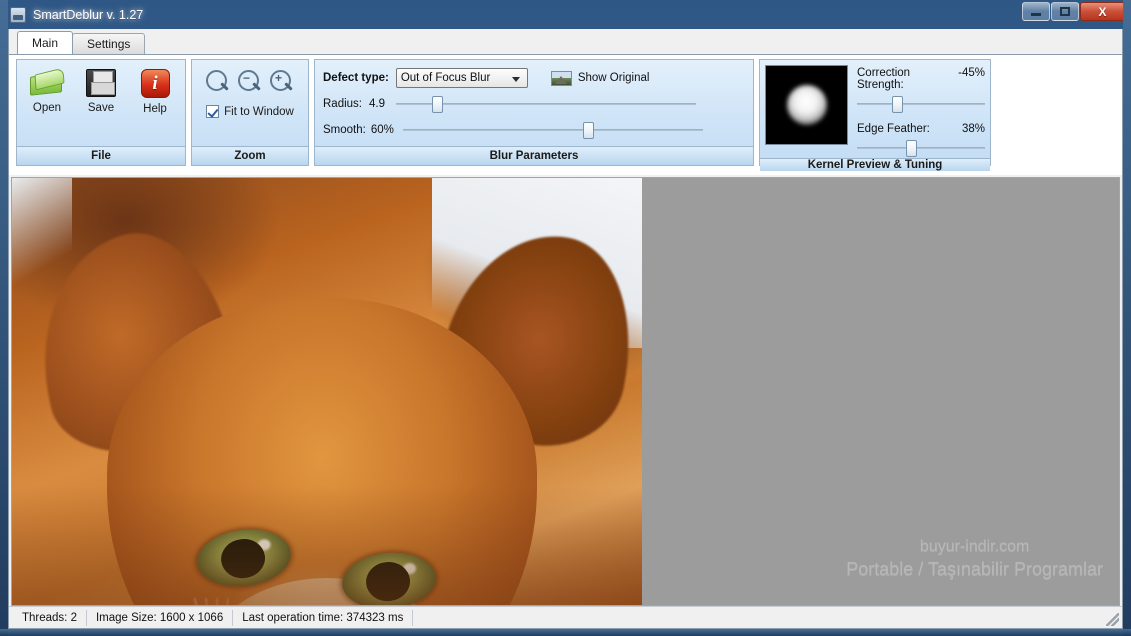 The image size is (1131, 636). I want to click on smooth-row: Smooth: 60%, so click(534, 130).